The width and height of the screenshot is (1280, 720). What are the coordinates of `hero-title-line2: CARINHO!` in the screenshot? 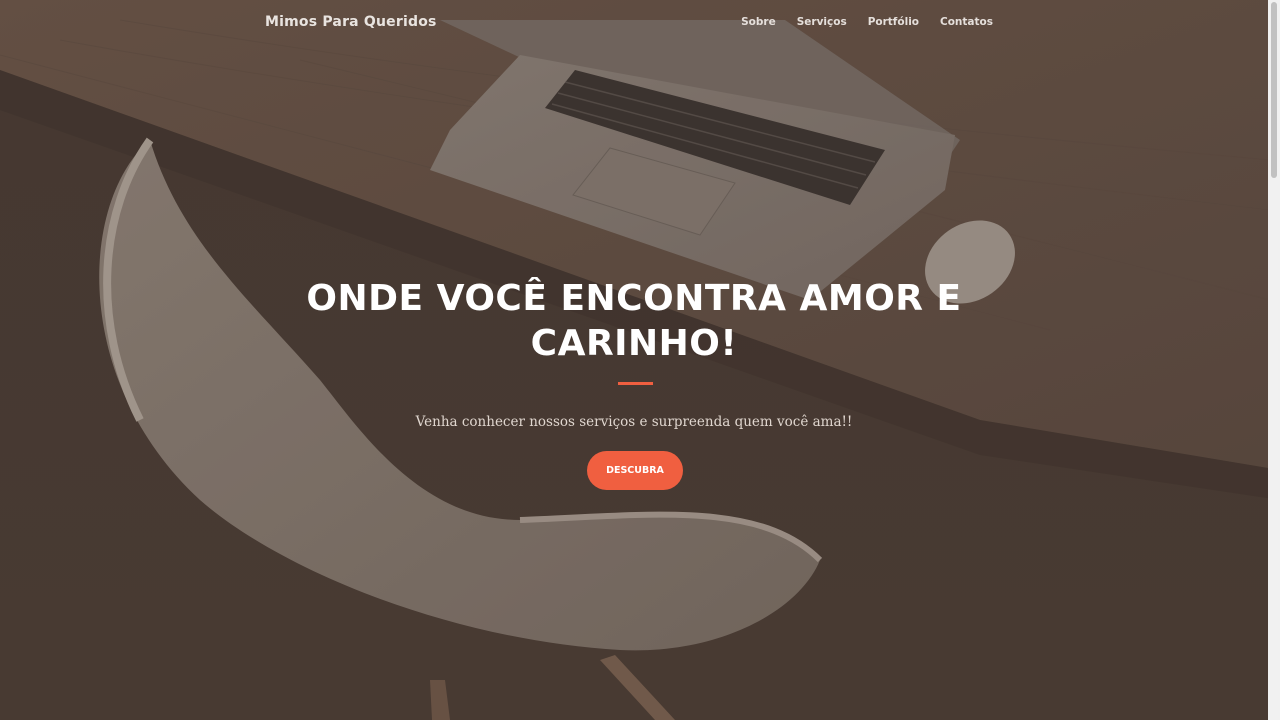 It's located at (634, 343).